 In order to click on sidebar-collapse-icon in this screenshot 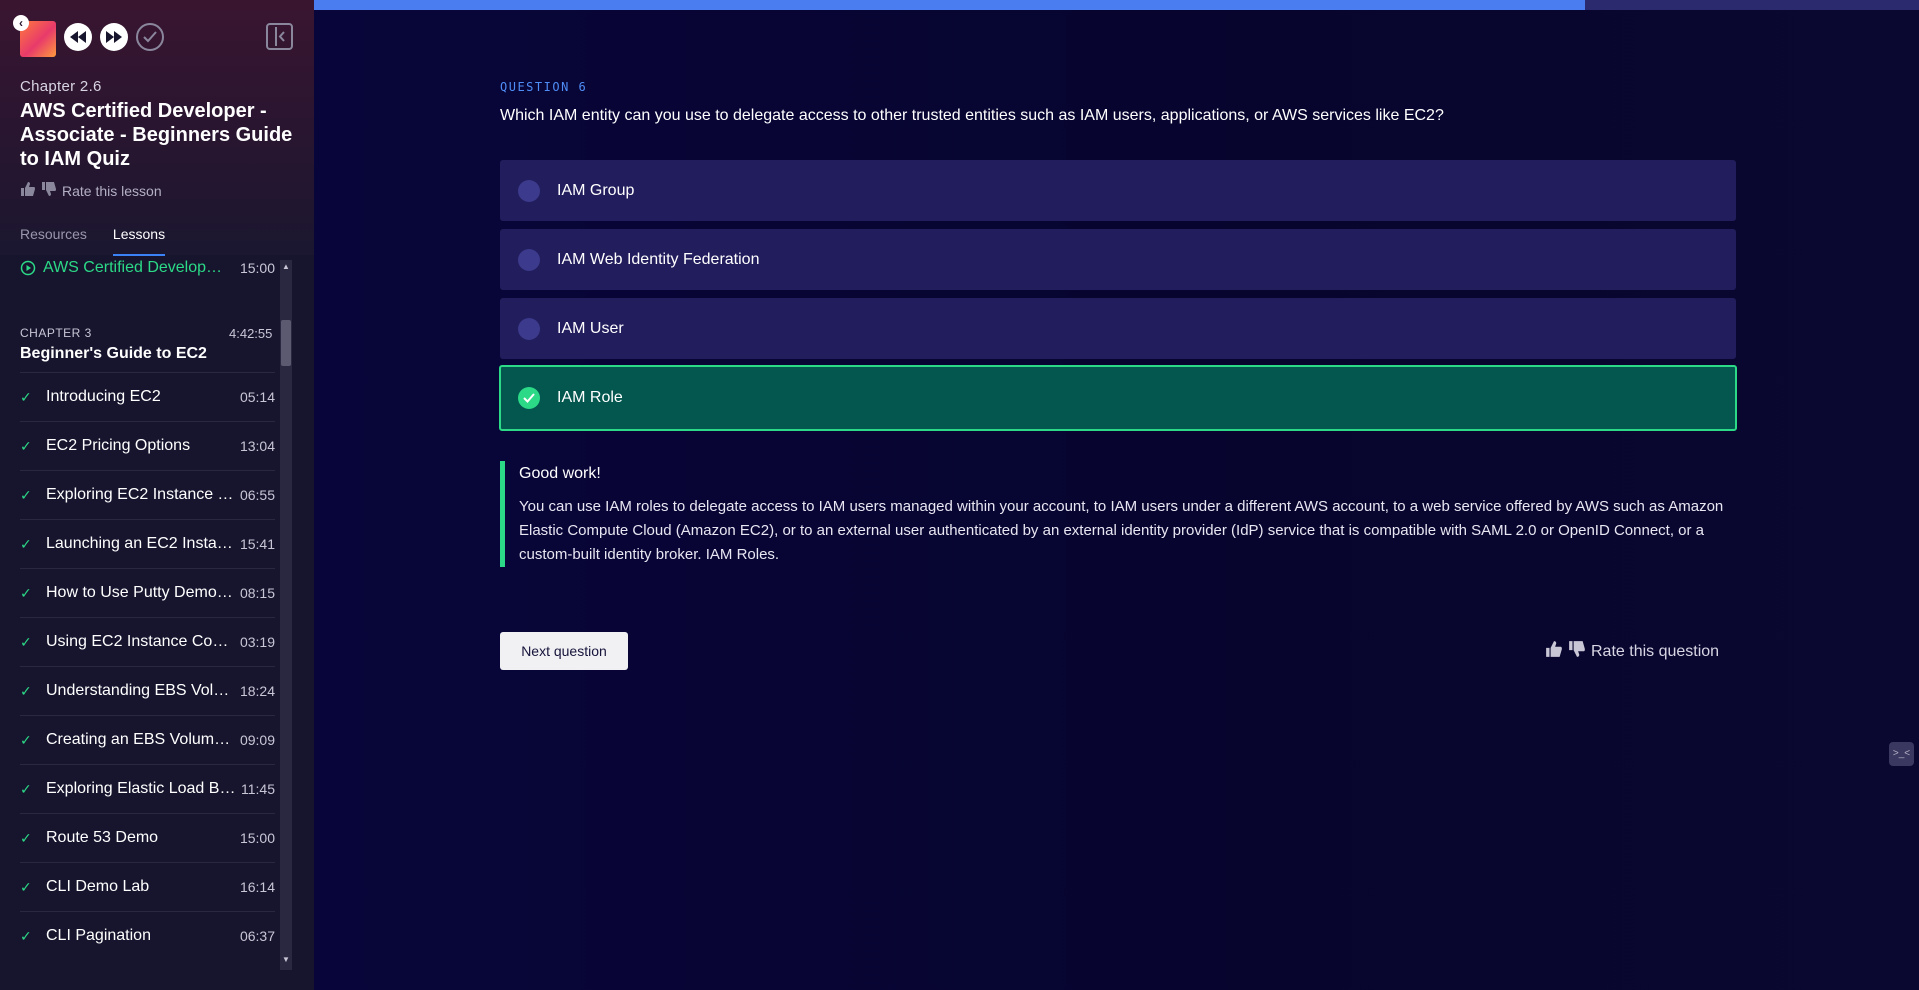, I will do `click(279, 36)`.